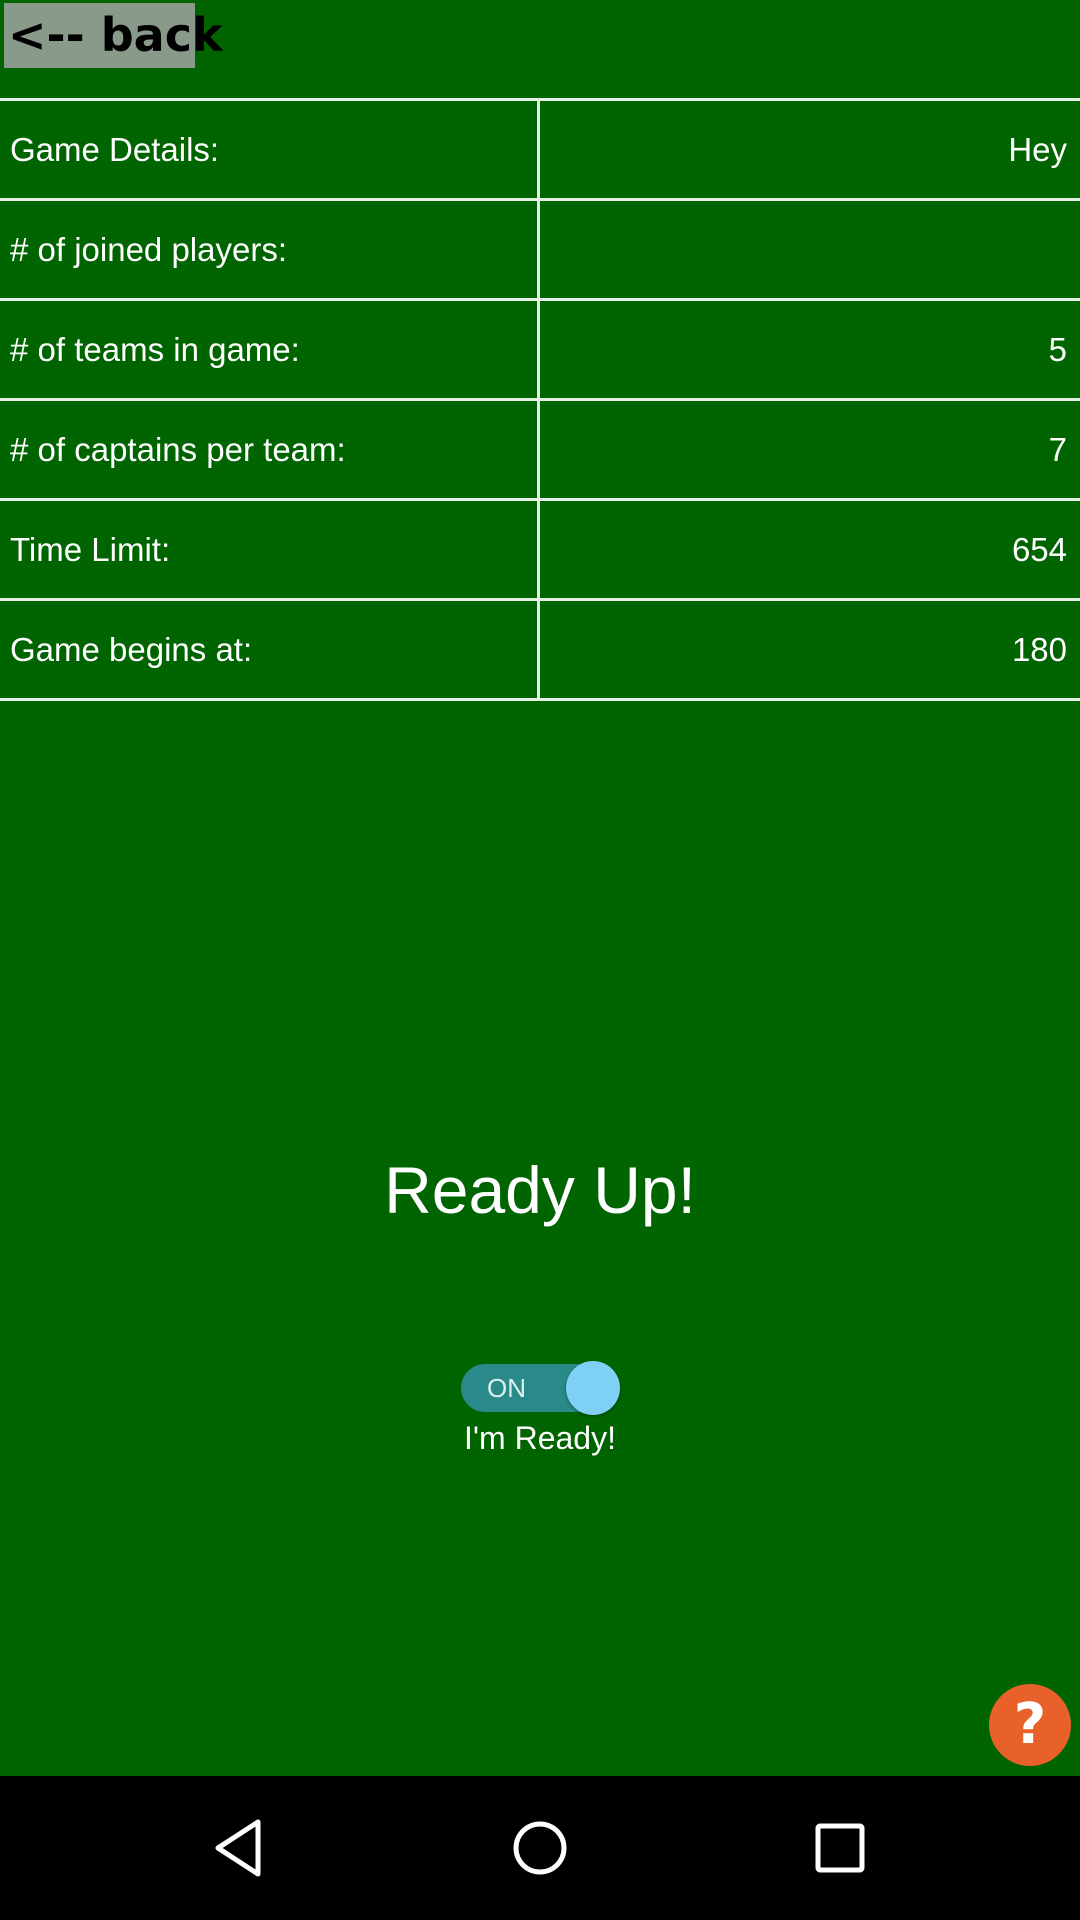  Describe the element at coordinates (113, 35) in the screenshot. I see `back-button: <-- back` at that location.